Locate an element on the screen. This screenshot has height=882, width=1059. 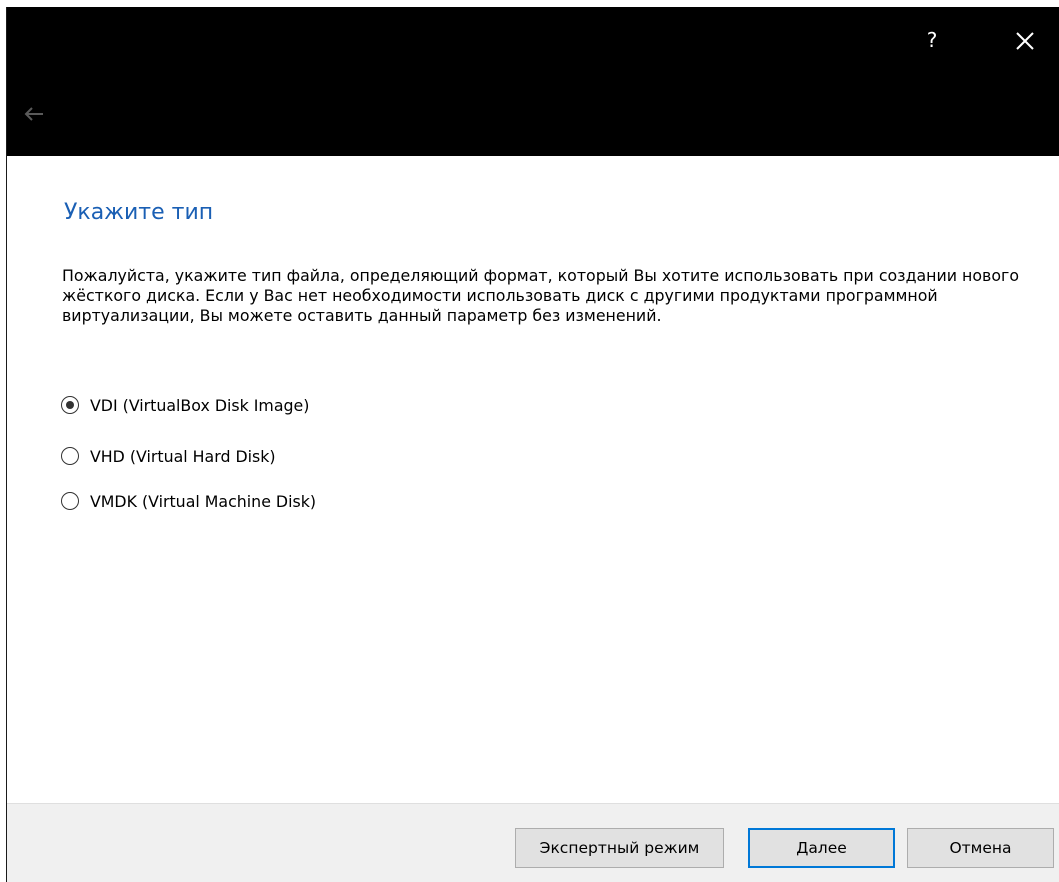
radio-option-vmdk: VMDK (Virtual Machine Disk) is located at coordinates (188, 501).